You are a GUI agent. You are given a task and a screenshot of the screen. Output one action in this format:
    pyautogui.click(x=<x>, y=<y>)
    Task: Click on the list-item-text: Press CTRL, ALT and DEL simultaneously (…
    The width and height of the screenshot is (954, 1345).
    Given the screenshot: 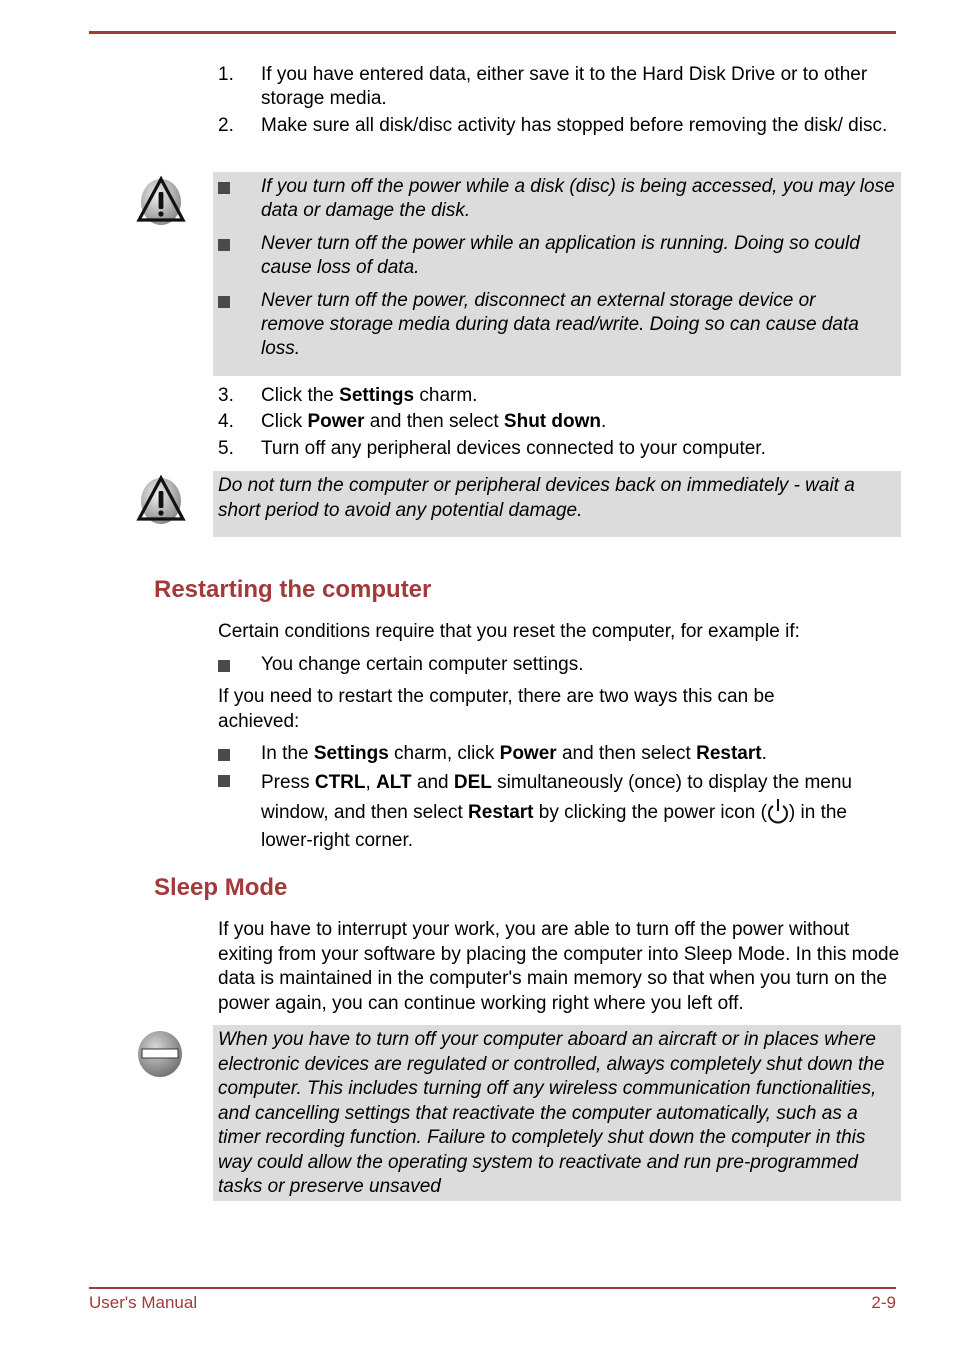 What is the action you would take?
    pyautogui.click(x=557, y=811)
    